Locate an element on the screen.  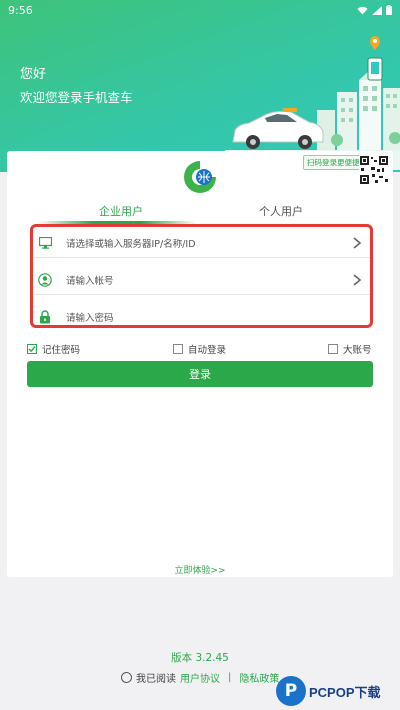
greeting-text: 您好 is located at coordinates (33, 74).